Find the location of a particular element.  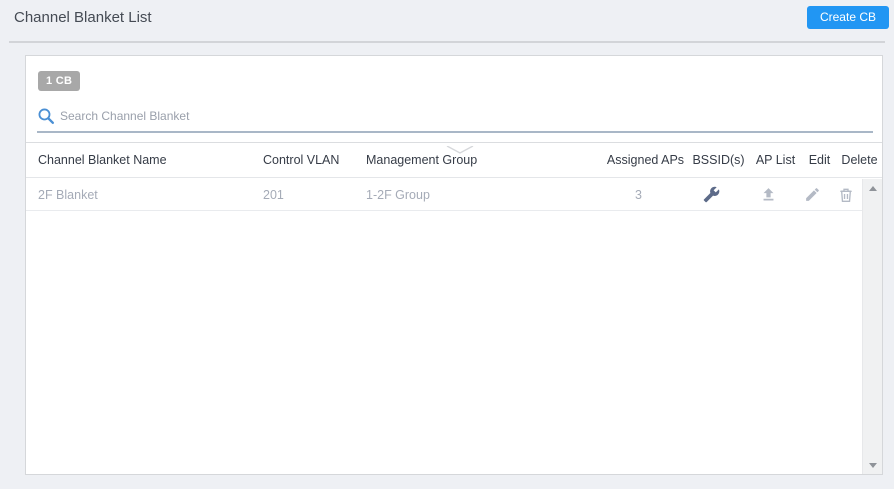

cb-count-badge: 1 CB is located at coordinates (59, 81).